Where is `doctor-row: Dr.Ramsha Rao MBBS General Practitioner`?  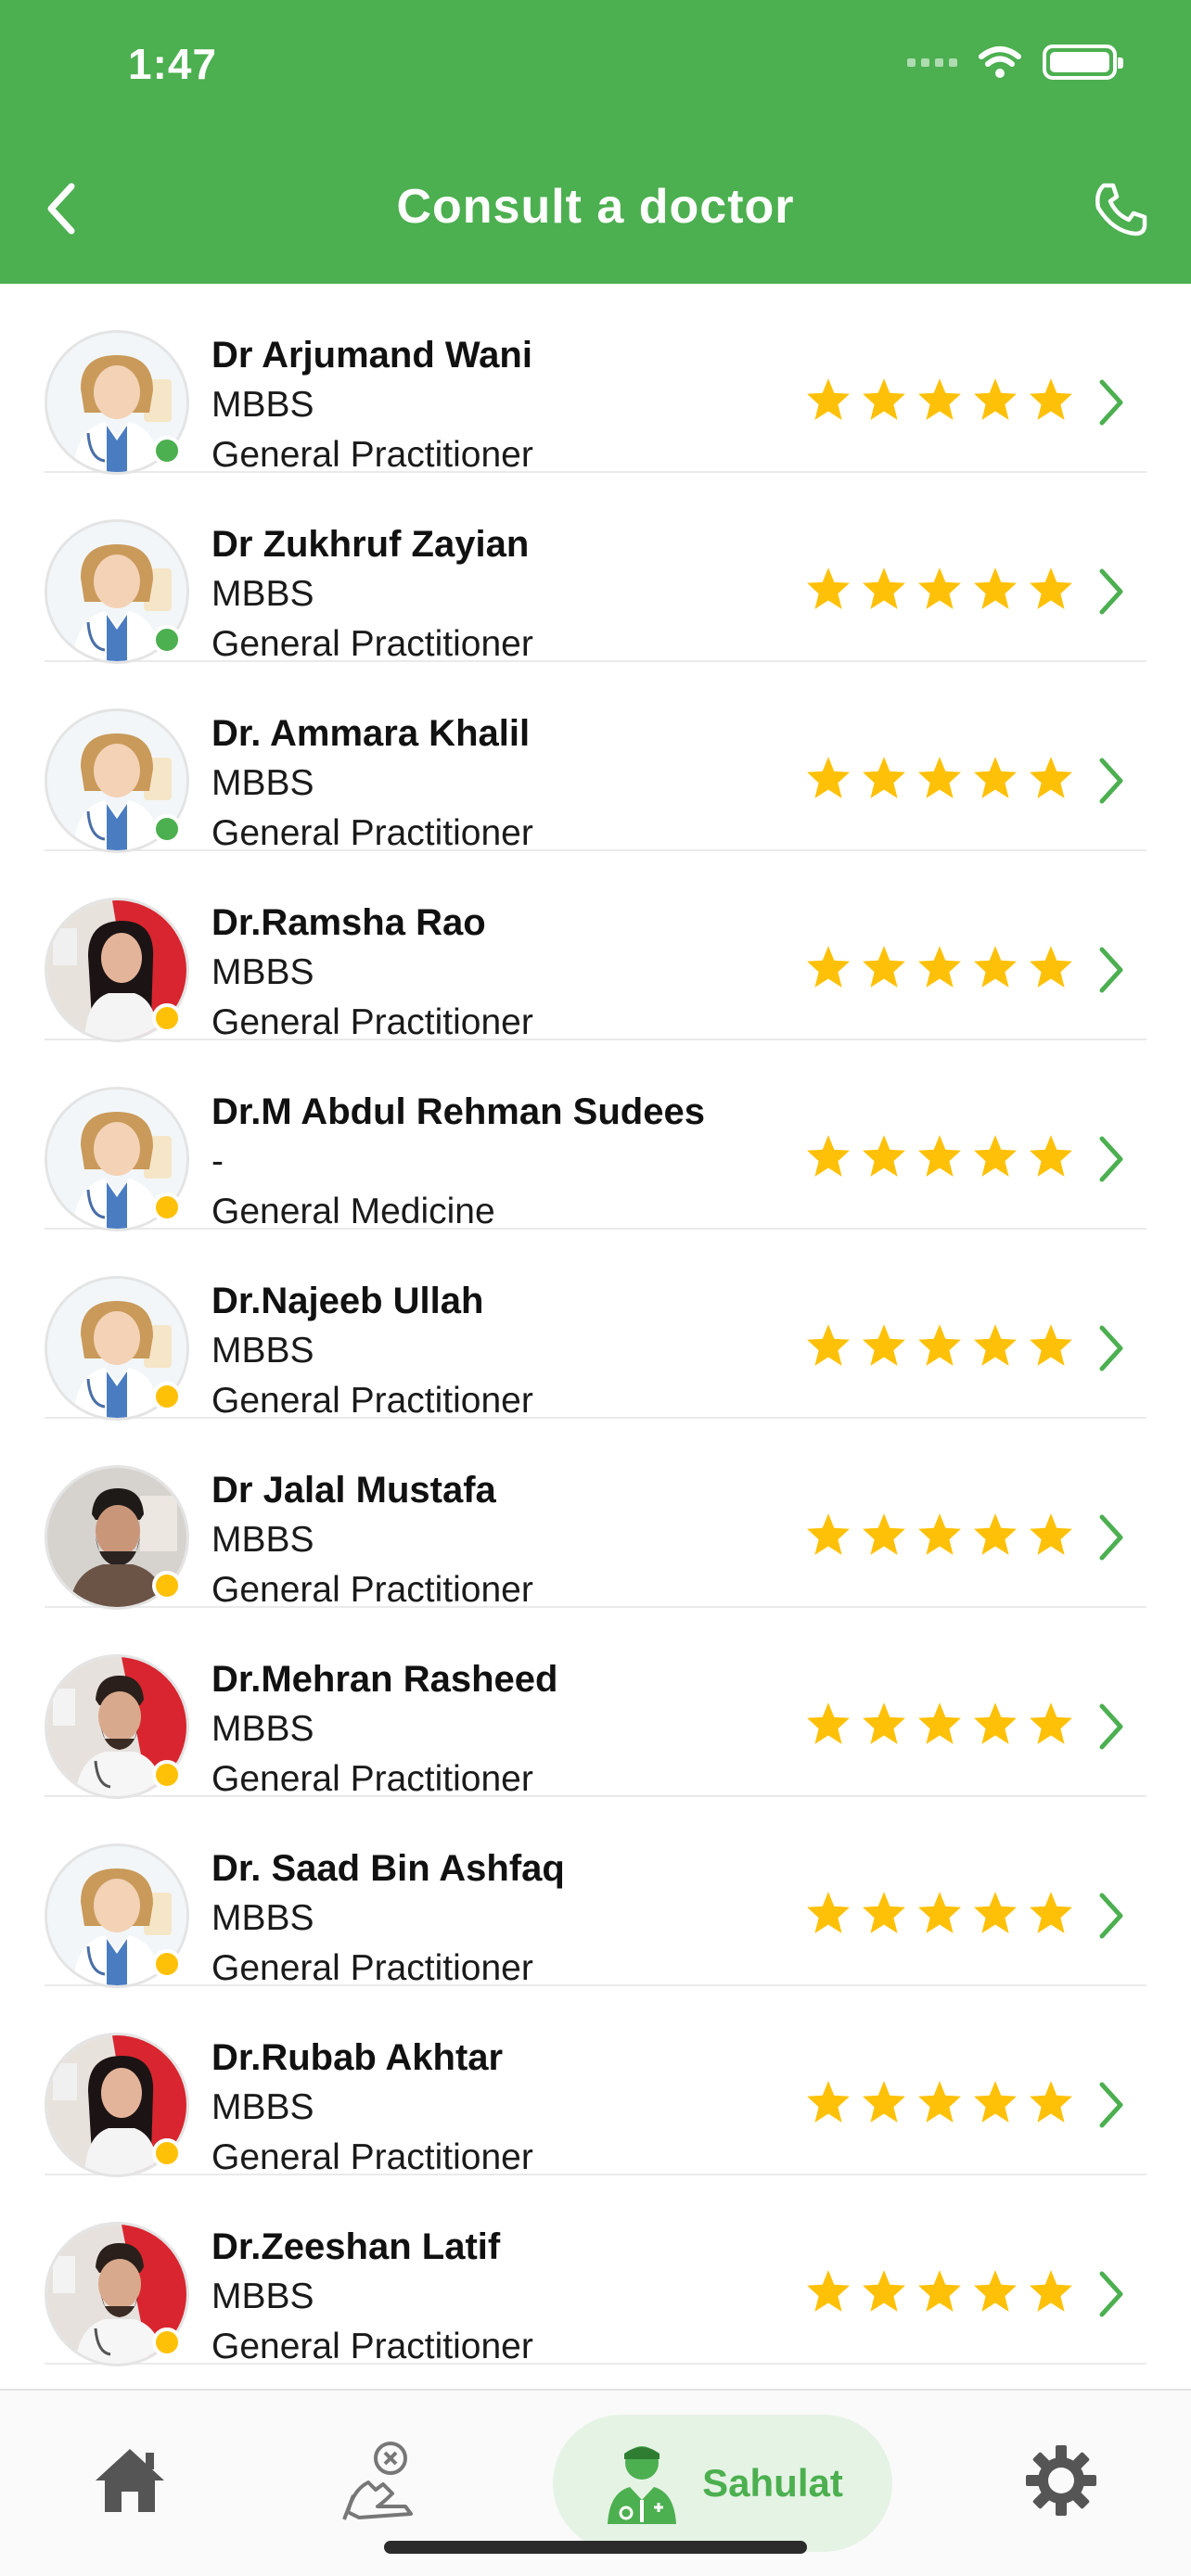
doctor-row: Dr.Ramsha Rao MBBS General Practitioner is located at coordinates (595, 947).